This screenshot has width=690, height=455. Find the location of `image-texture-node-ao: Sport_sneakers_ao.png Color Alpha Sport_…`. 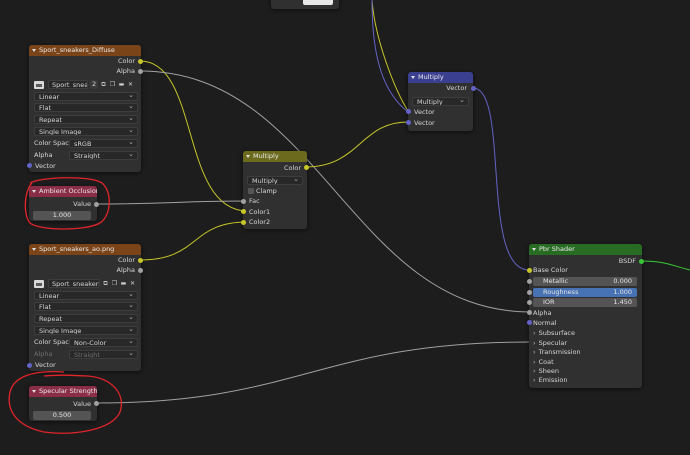

image-texture-node-ao: Sport_sneakers_ao.png Color Alpha Sport_… is located at coordinates (85, 307).